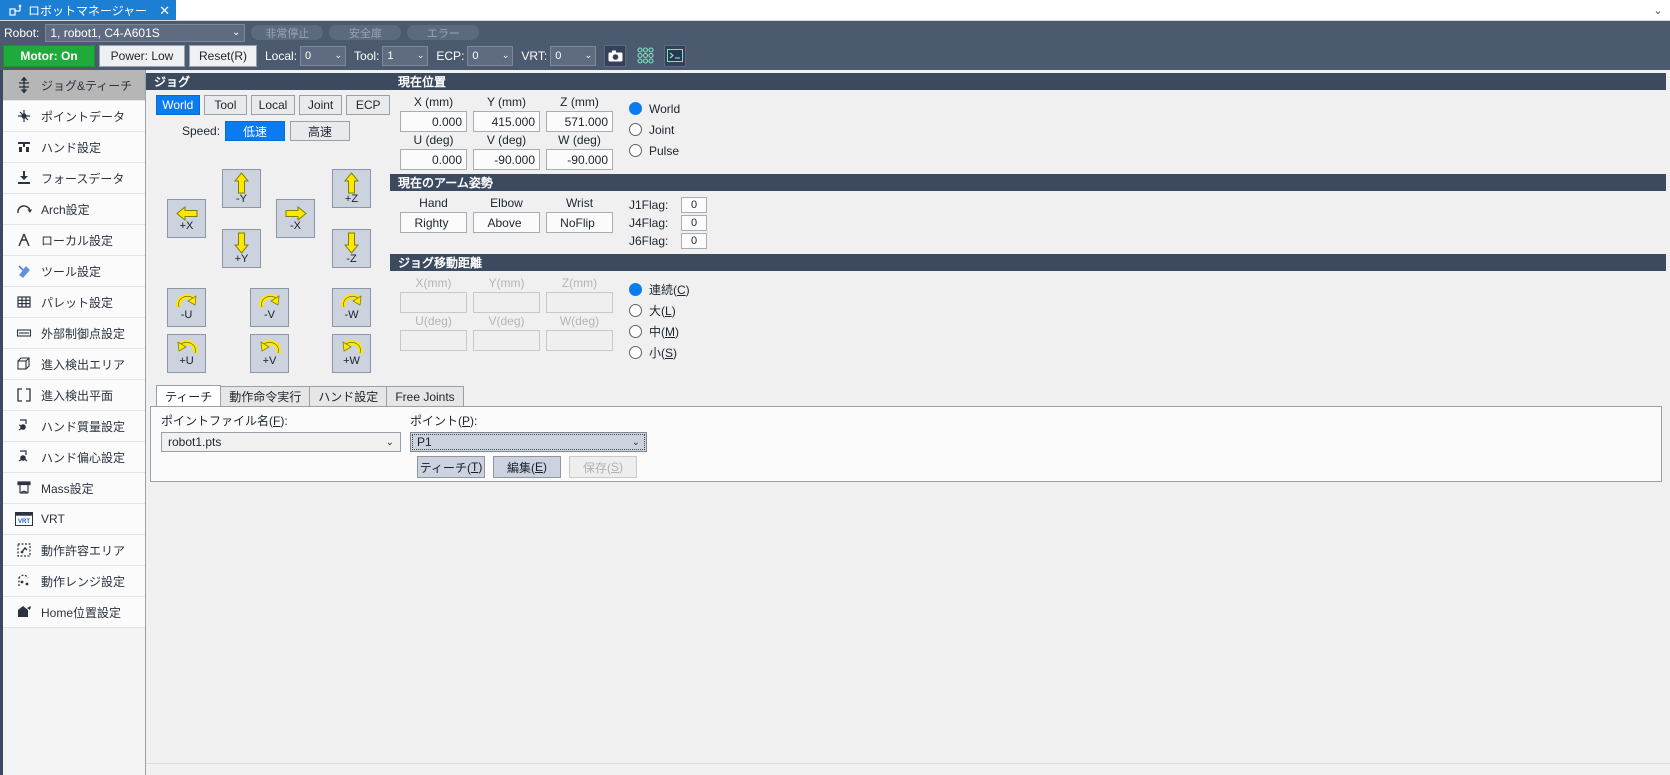 The image size is (1670, 775). What do you see at coordinates (164, 10) in the screenshot?
I see `close-icon: ✕` at bounding box center [164, 10].